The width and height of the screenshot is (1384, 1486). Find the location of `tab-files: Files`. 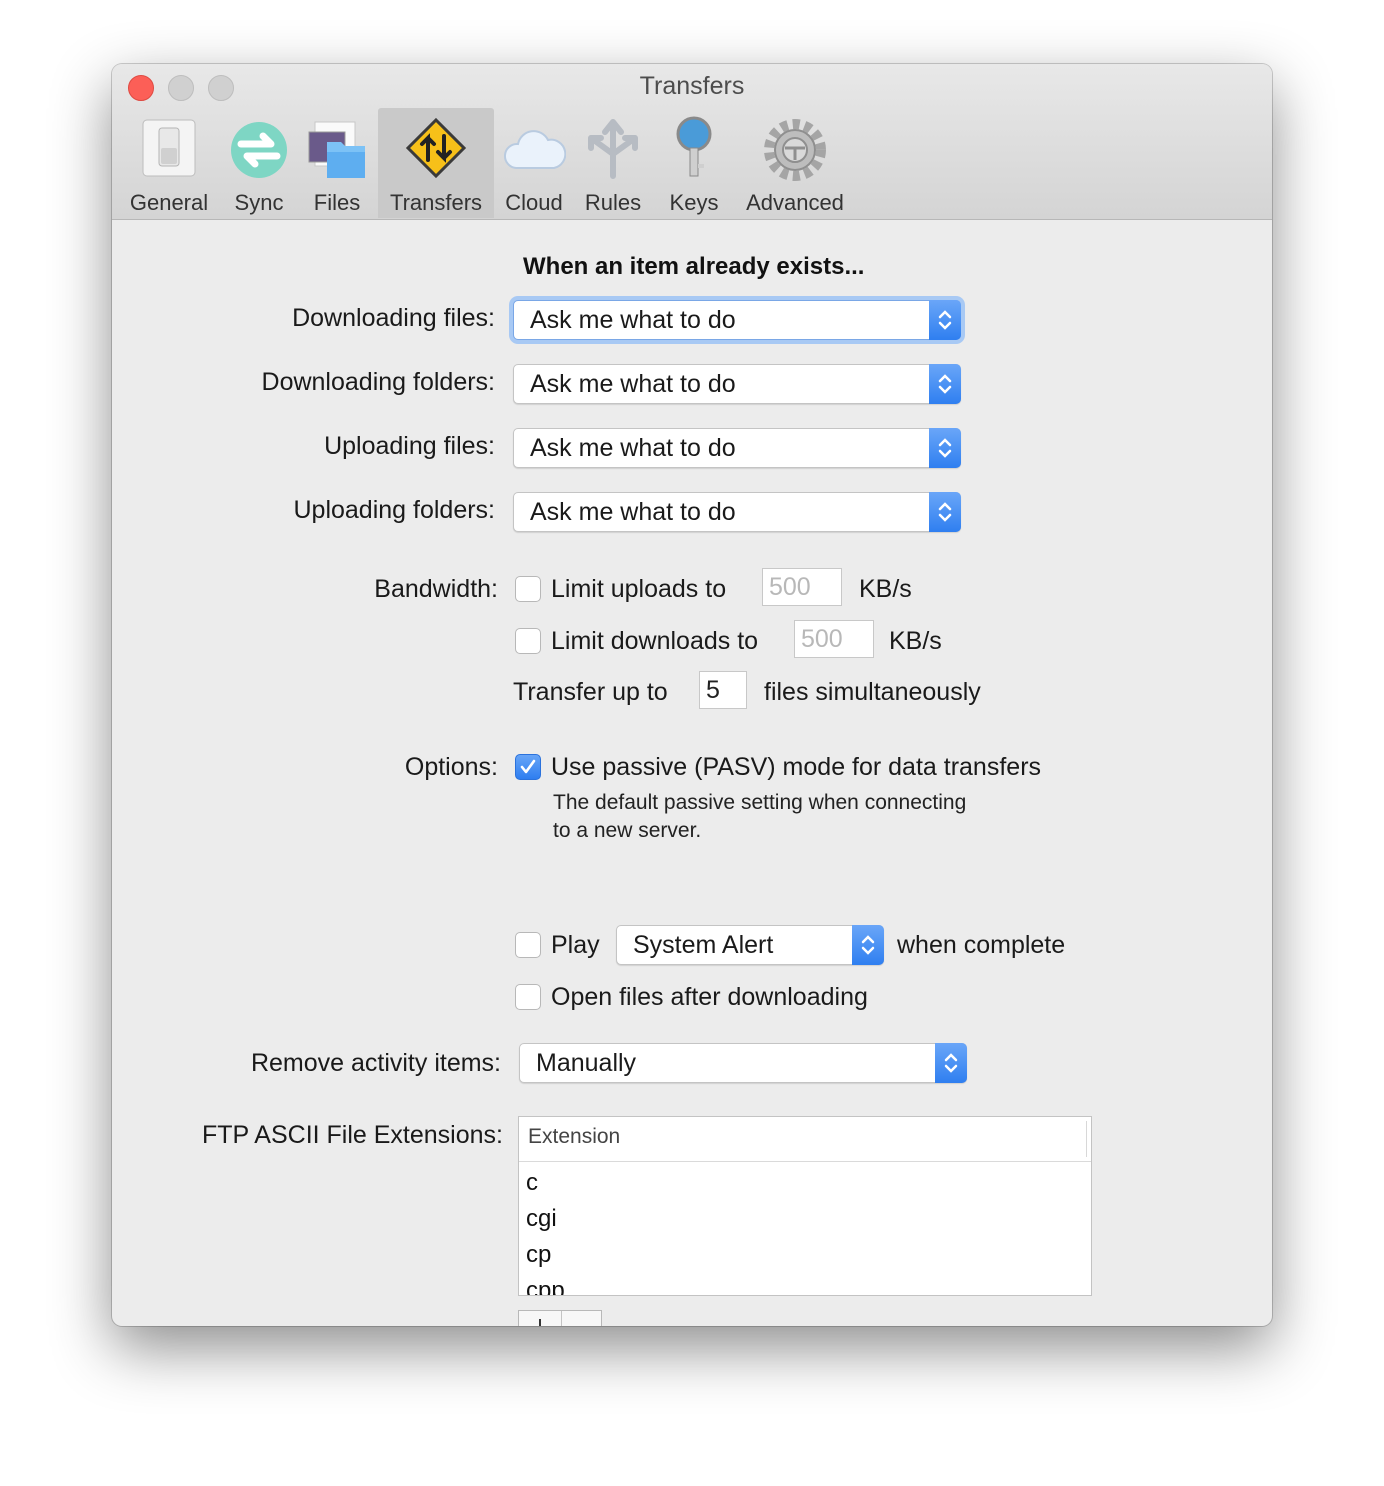

tab-files: Files is located at coordinates (337, 163).